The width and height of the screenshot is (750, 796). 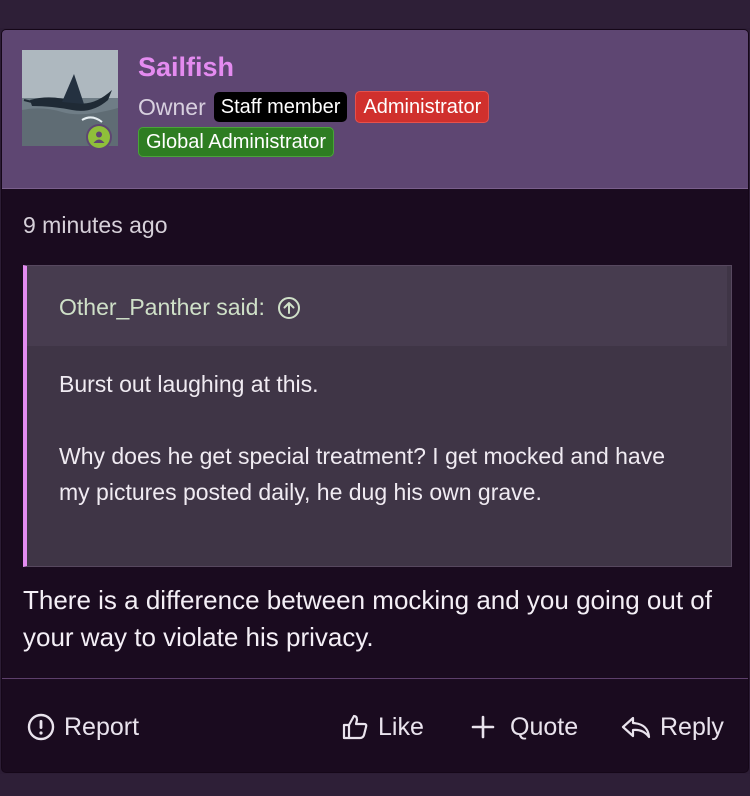 I want to click on user-roles: Owner Staff member Administrator, so click(x=317, y=107).